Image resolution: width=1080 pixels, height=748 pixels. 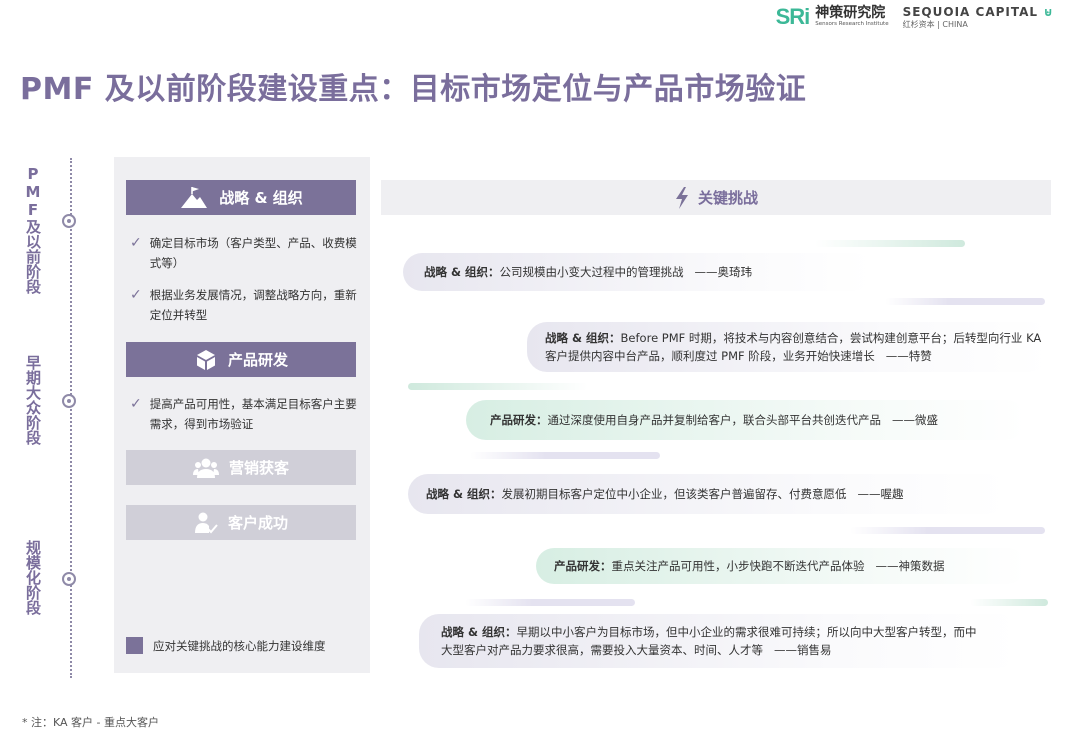 I want to click on users-icon, so click(x=205, y=468).